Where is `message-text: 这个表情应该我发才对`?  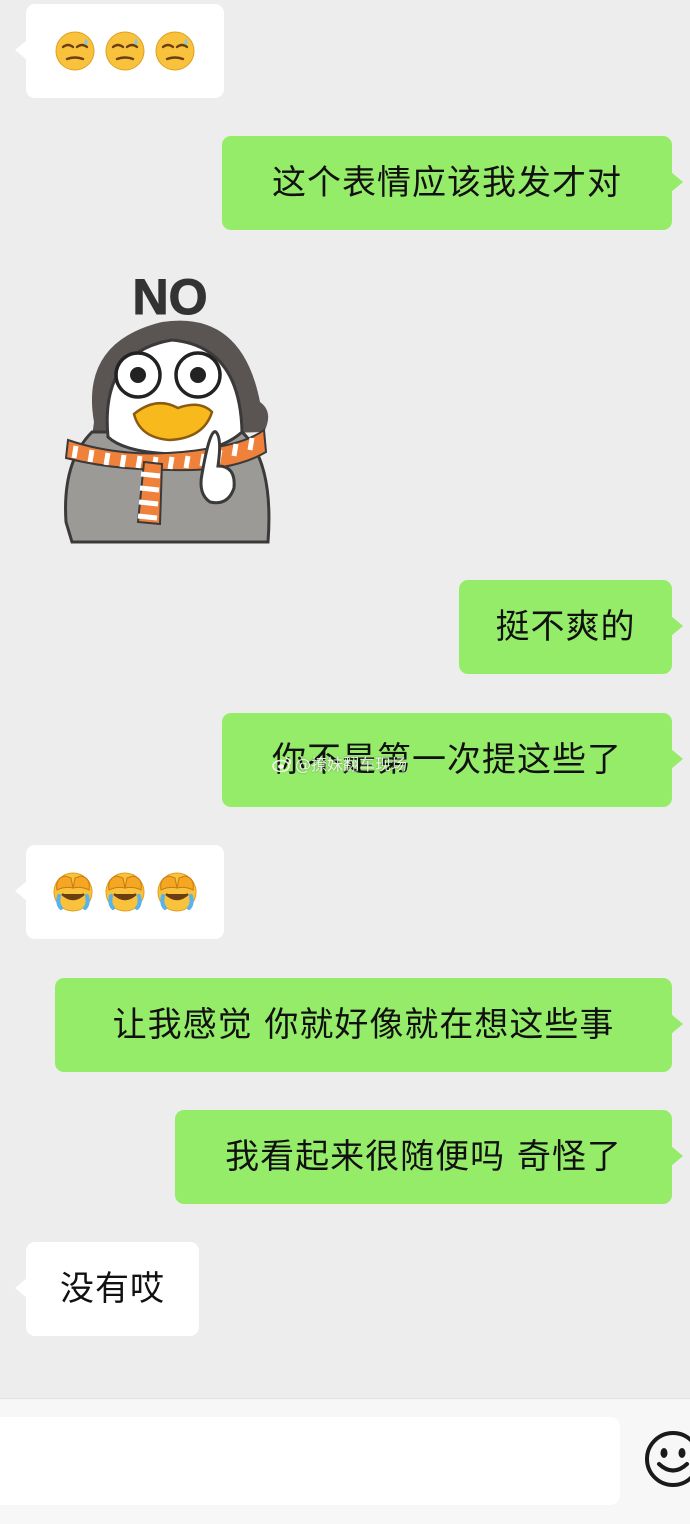
message-text: 这个表情应该我发才对 is located at coordinates (447, 183).